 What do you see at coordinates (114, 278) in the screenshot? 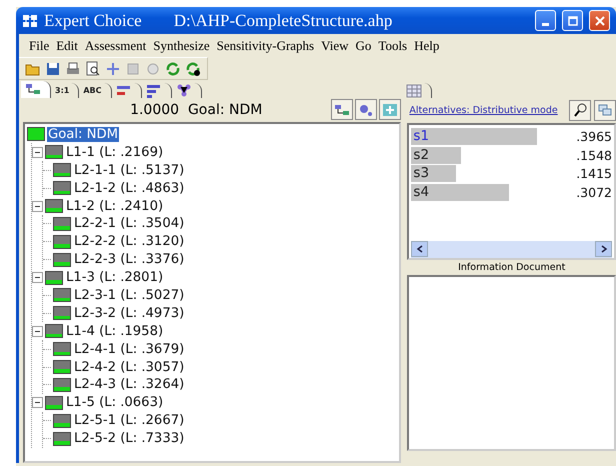
I see `tree-node: L1-3 (L: .2801)` at bounding box center [114, 278].